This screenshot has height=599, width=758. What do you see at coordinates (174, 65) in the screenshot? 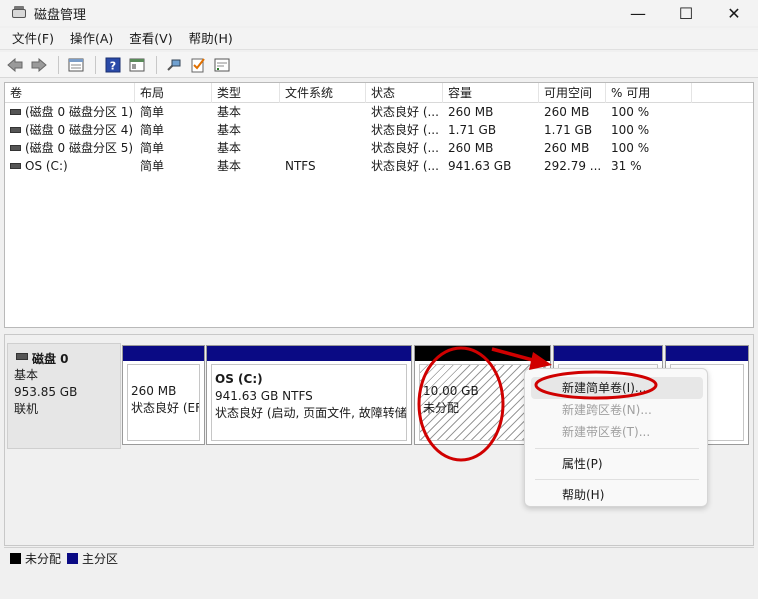
I see `connect-icon` at bounding box center [174, 65].